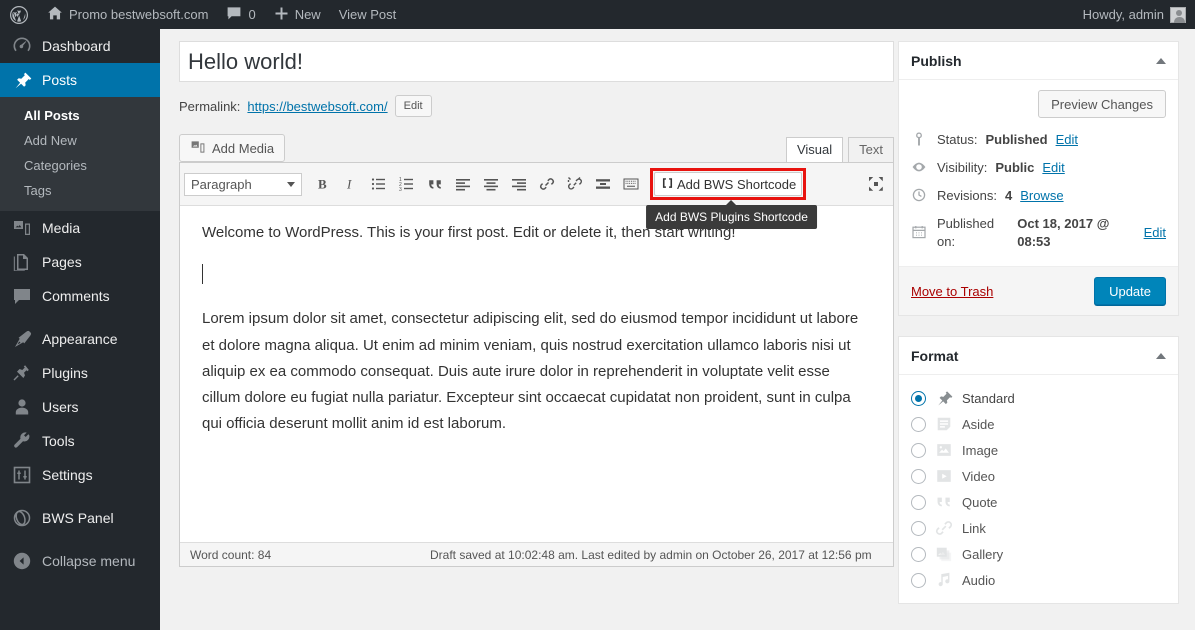  I want to click on add-media-button: Add Media, so click(232, 148).